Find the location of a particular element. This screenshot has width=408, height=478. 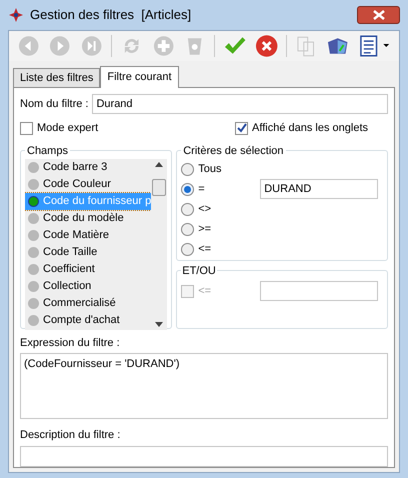

scroll-up-icon is located at coordinates (159, 164).